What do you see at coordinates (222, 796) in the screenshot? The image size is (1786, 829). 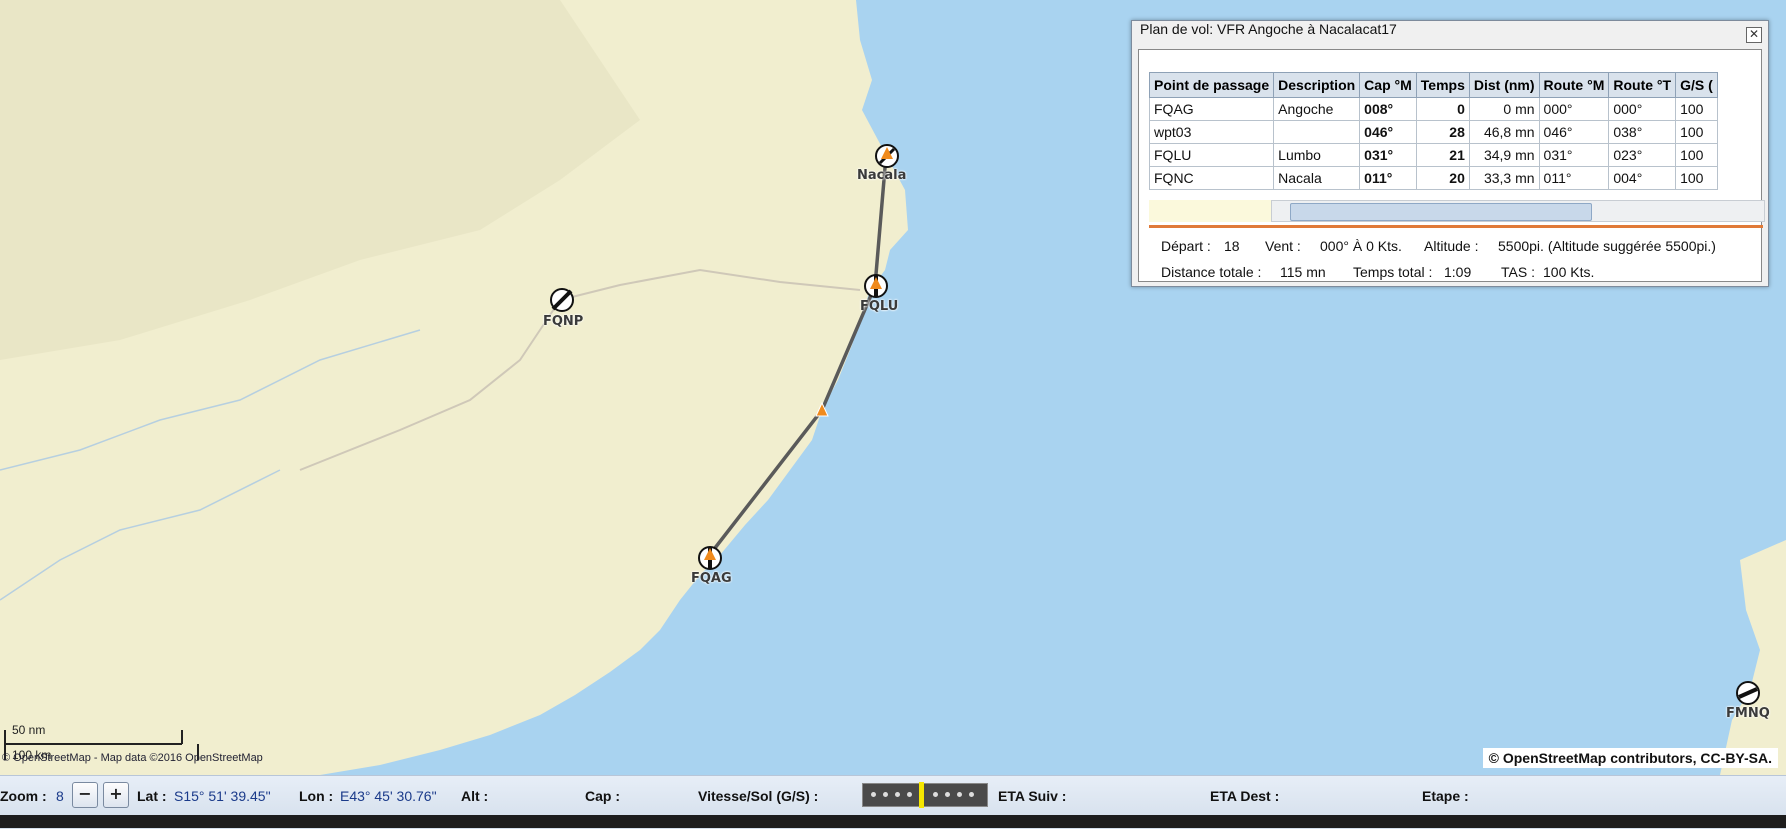 I see `lat-value: S15° 51' 39.45"` at bounding box center [222, 796].